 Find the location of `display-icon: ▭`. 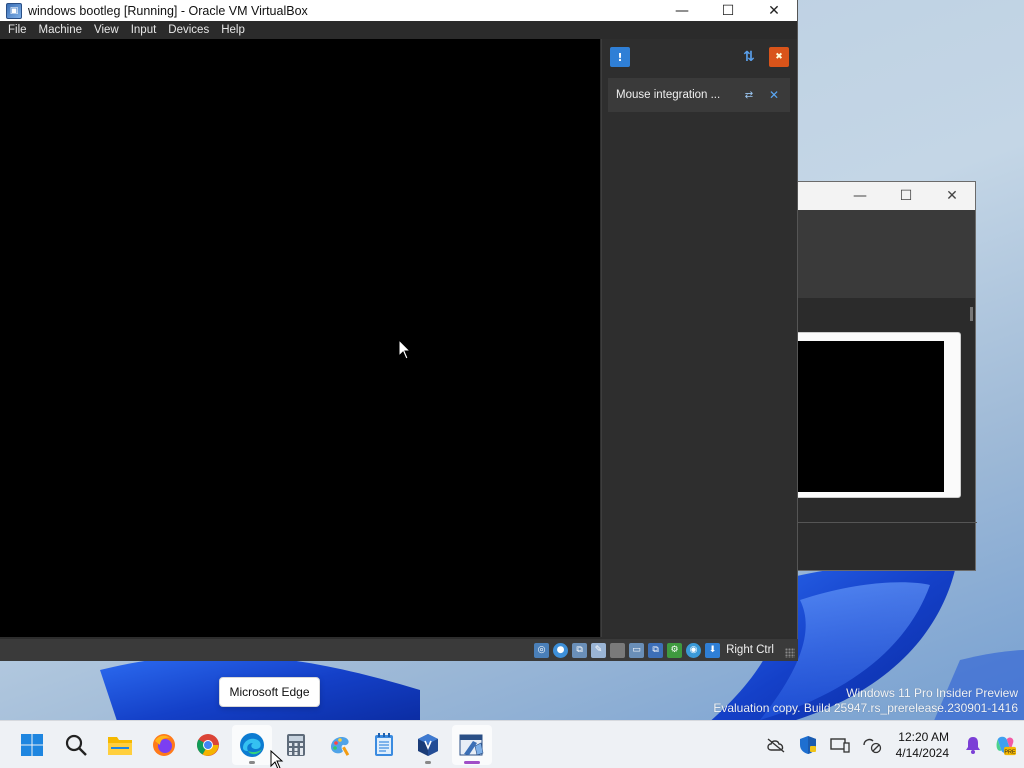

display-icon: ▭ is located at coordinates (637, 650).